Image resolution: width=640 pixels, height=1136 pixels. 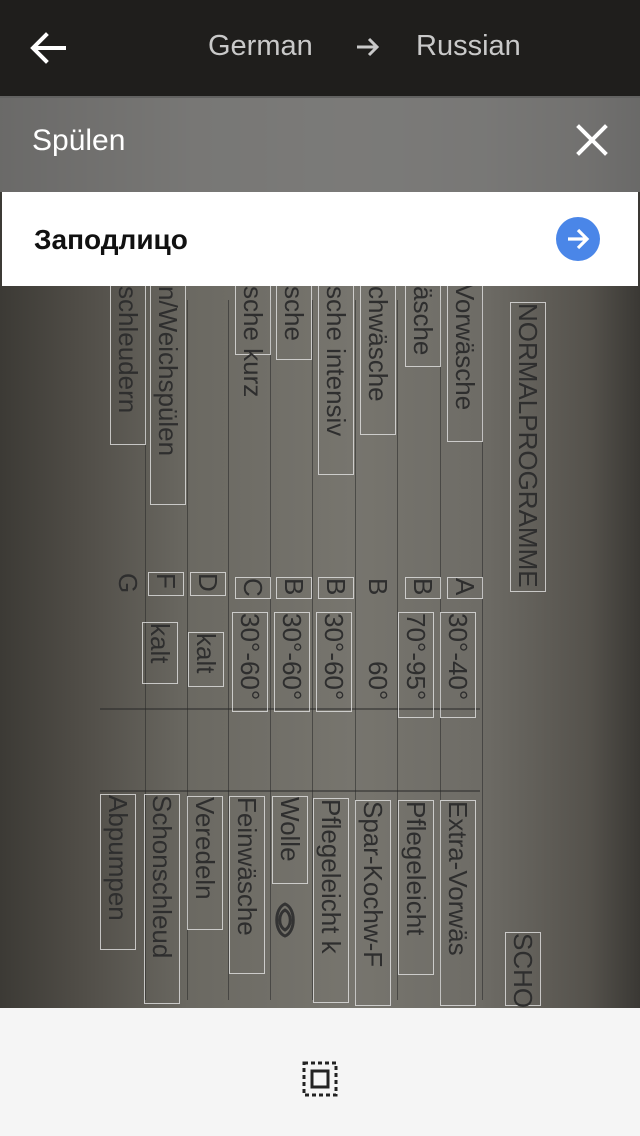 I want to click on ocr-text-box: Spar-Kochw-F, so click(x=373, y=903).